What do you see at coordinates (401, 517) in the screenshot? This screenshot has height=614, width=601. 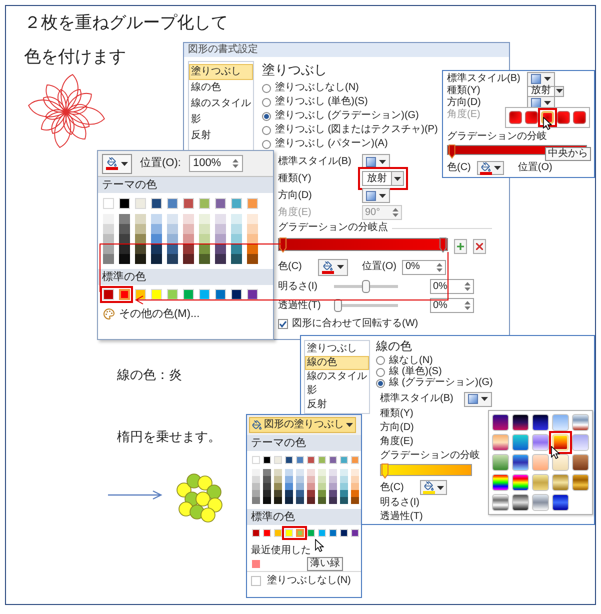 I see `field-label: 透過性(T)` at bounding box center [401, 517].